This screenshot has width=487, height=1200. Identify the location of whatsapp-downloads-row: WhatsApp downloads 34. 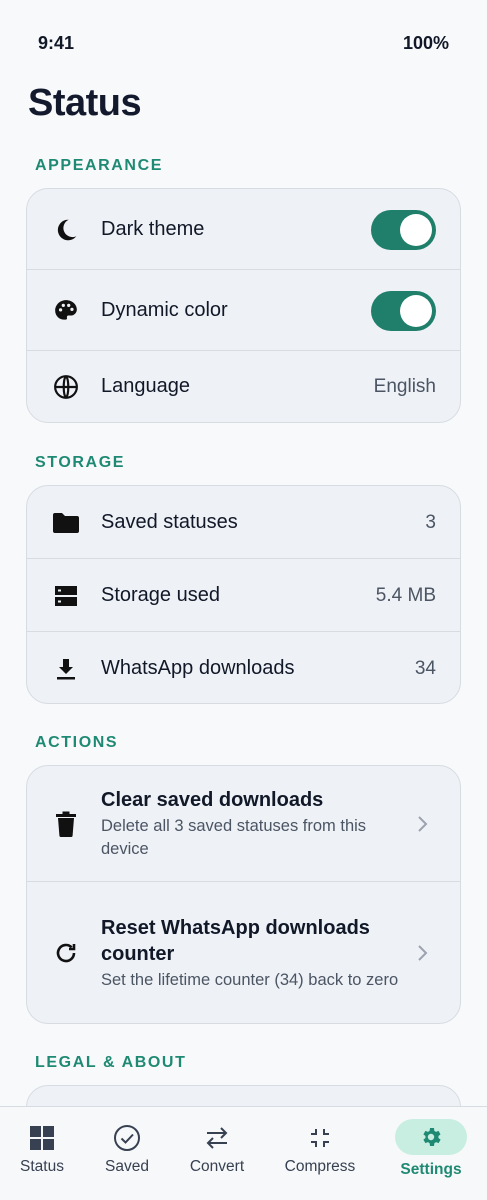
(243, 667).